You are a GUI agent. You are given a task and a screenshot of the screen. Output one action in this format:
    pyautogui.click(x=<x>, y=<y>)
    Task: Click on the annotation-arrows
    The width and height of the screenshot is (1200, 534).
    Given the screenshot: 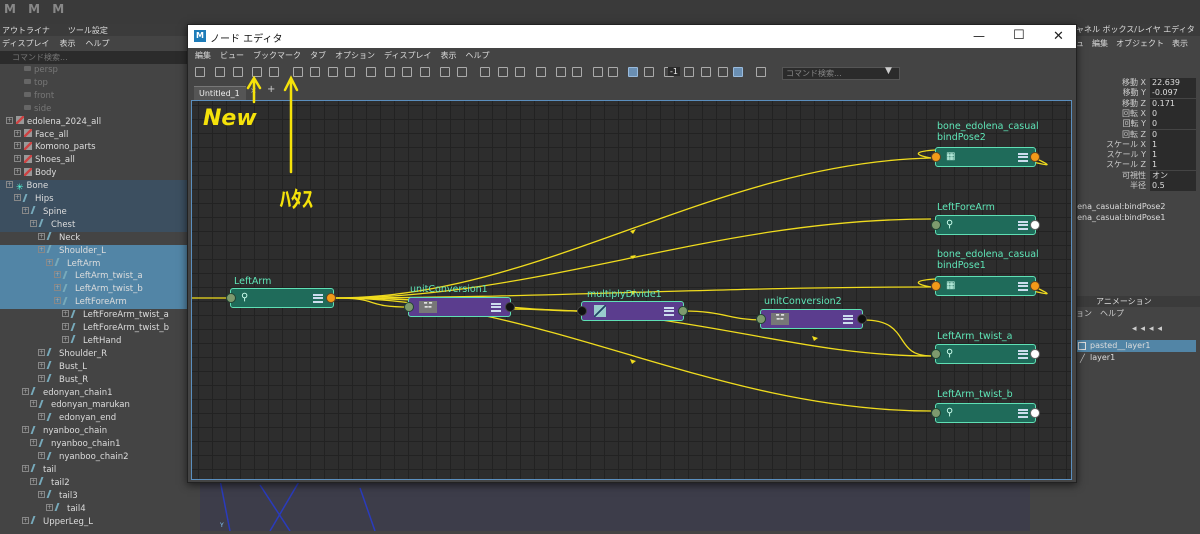 What is the action you would take?
    pyautogui.click(x=272, y=124)
    